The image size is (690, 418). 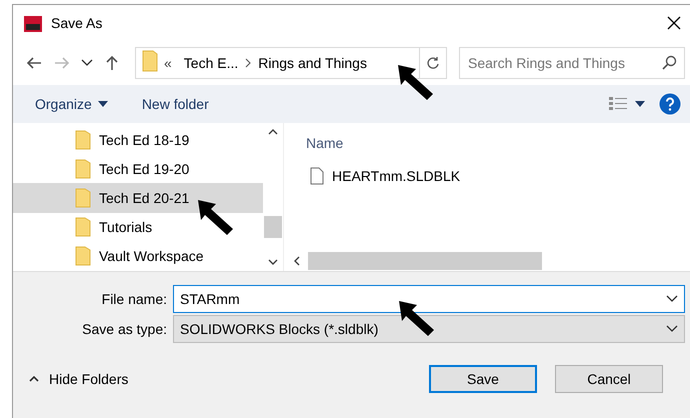 I want to click on chevron-icon, so click(x=248, y=63).